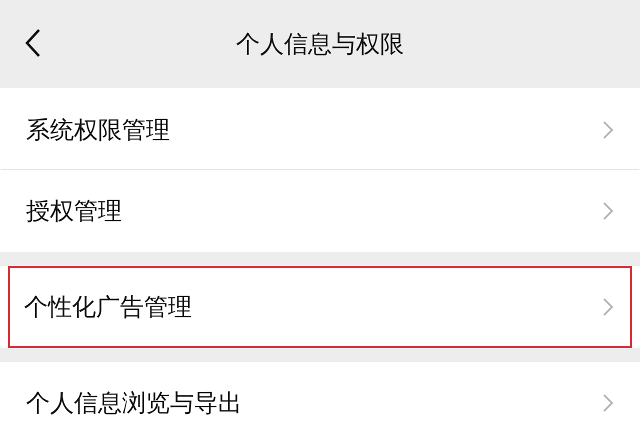 Image resolution: width=640 pixels, height=432 pixels. What do you see at coordinates (108, 307) in the screenshot?
I see `row-label: 个性化广告管理` at bounding box center [108, 307].